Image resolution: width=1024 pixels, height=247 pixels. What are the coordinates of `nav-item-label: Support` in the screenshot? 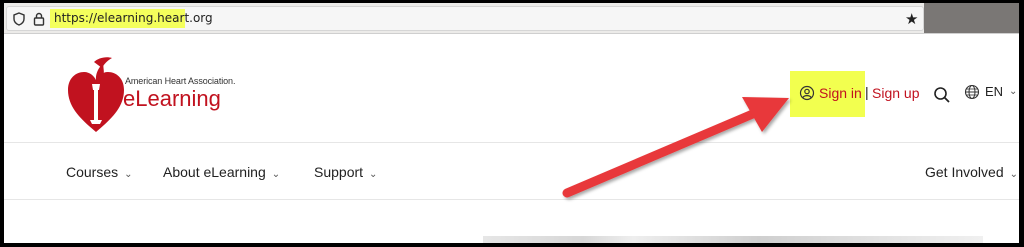 It's located at (339, 172).